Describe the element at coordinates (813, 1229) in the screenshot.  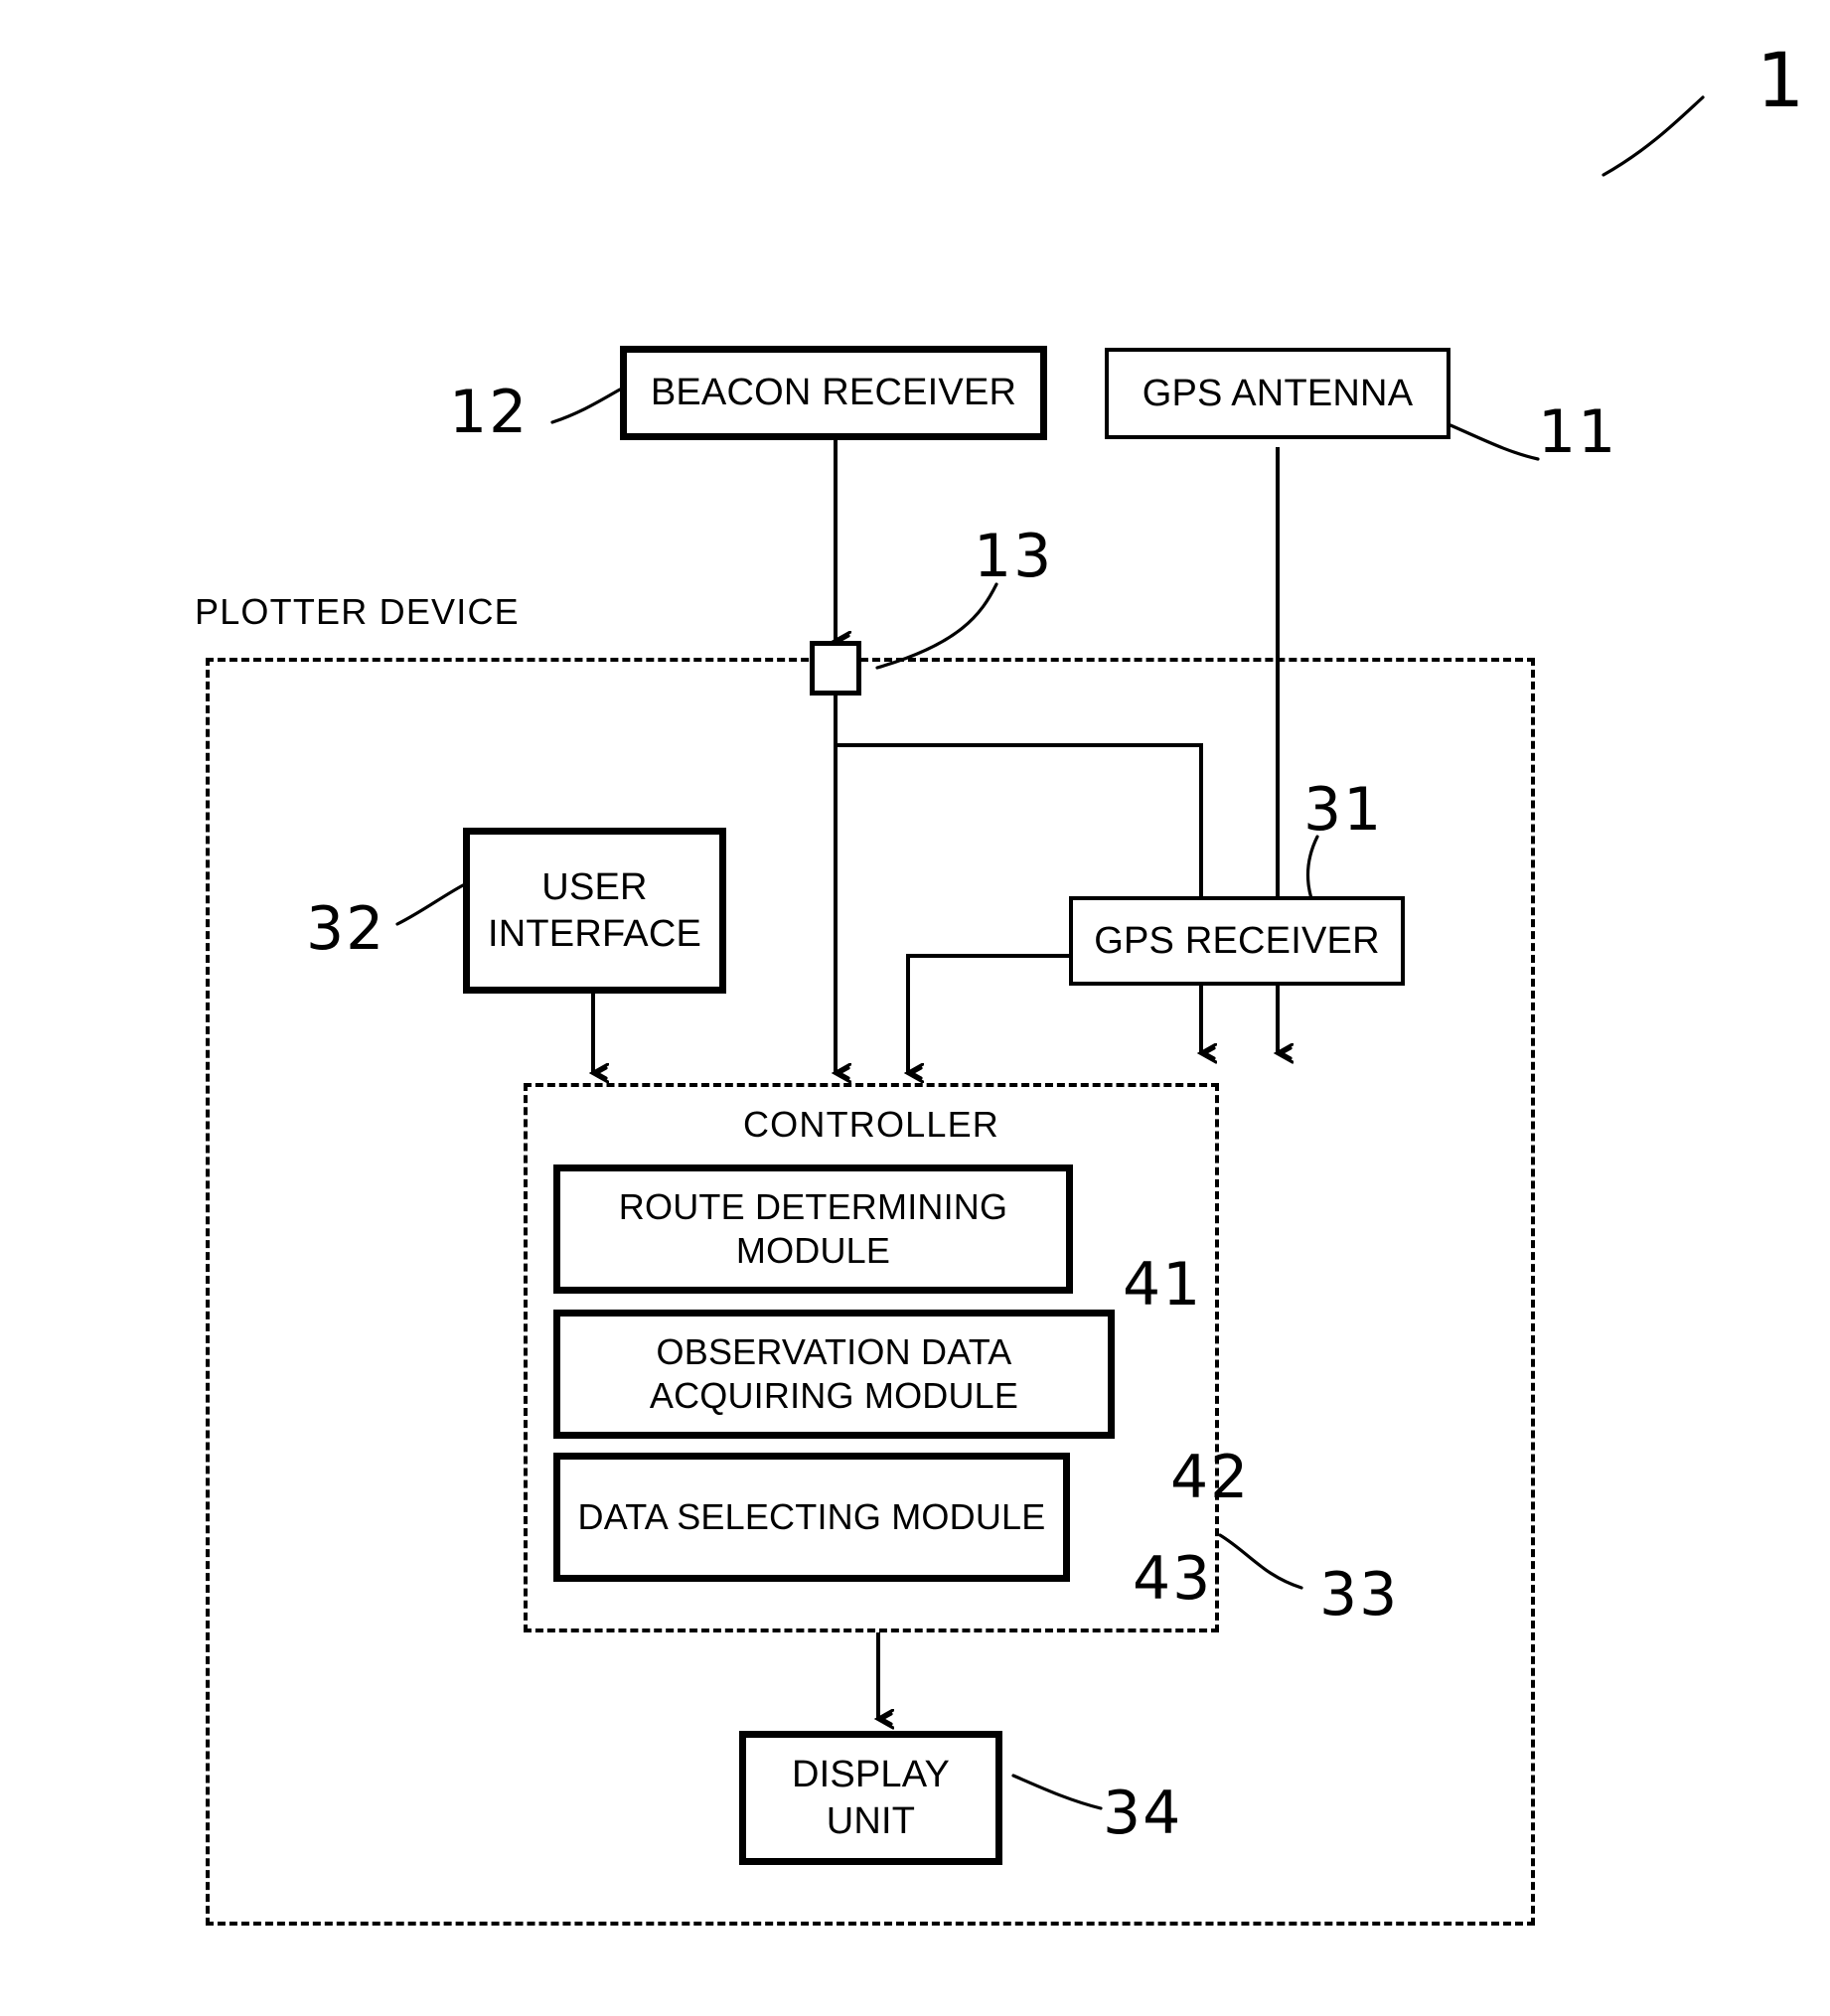
I see `route-determining-module-box: ROUTE DETERMINING MODULE` at that location.